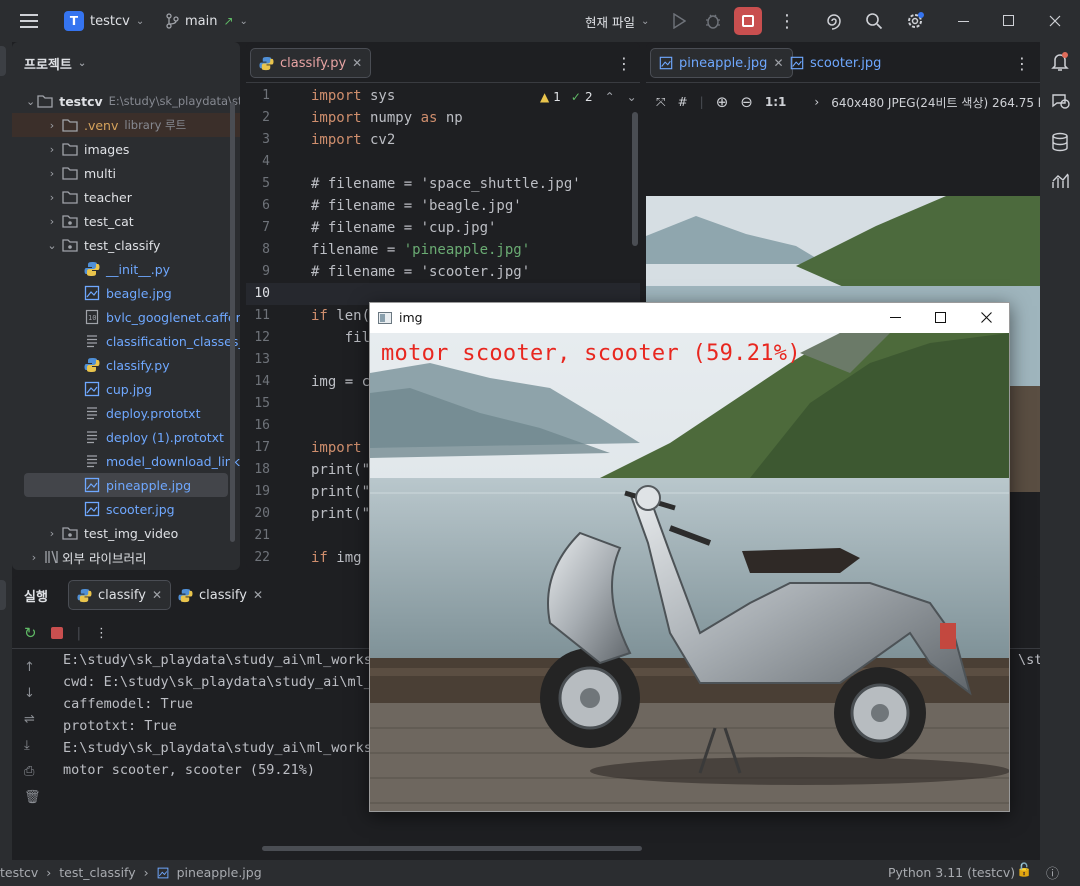  I want to click on info-icon: ⓘ, so click(1052, 872).